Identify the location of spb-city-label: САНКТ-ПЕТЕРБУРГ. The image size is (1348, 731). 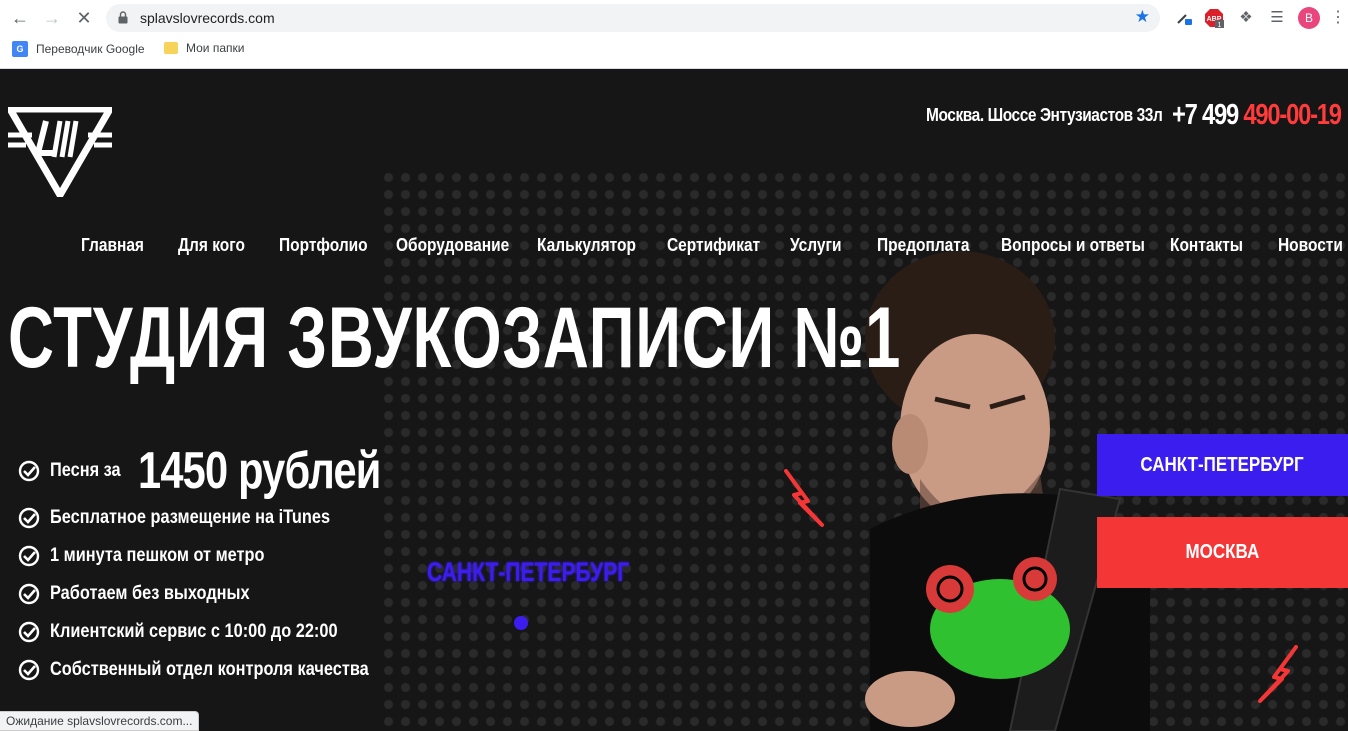
(1222, 464).